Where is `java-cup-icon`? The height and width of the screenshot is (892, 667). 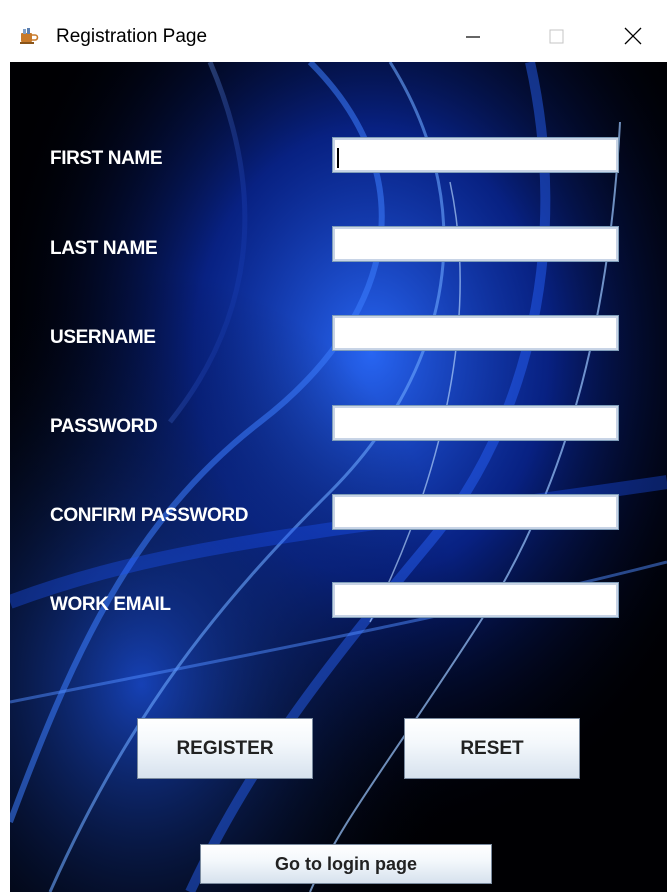
java-cup-icon is located at coordinates (29, 36).